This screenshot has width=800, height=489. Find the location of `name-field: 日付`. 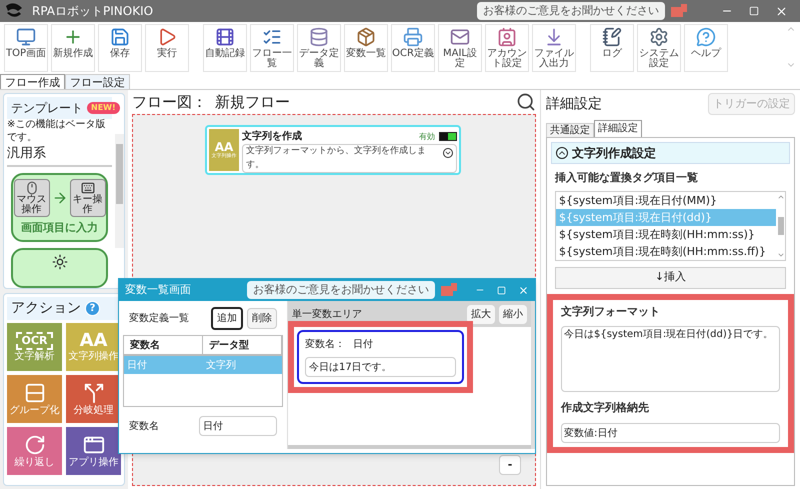

name-field: 日付 is located at coordinates (238, 426).